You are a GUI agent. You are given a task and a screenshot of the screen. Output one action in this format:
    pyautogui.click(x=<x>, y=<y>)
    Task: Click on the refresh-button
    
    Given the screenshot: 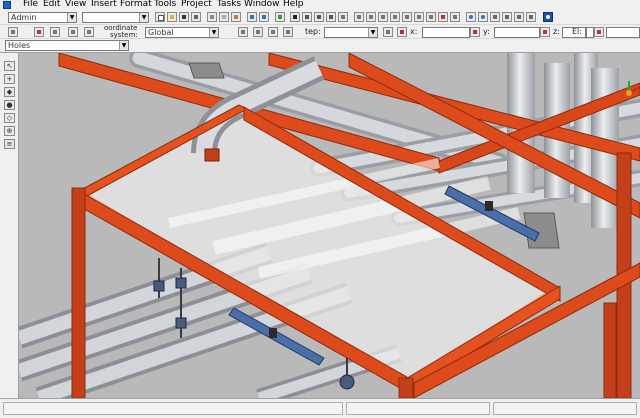 What is the action you would take?
    pyautogui.click(x=280, y=17)
    